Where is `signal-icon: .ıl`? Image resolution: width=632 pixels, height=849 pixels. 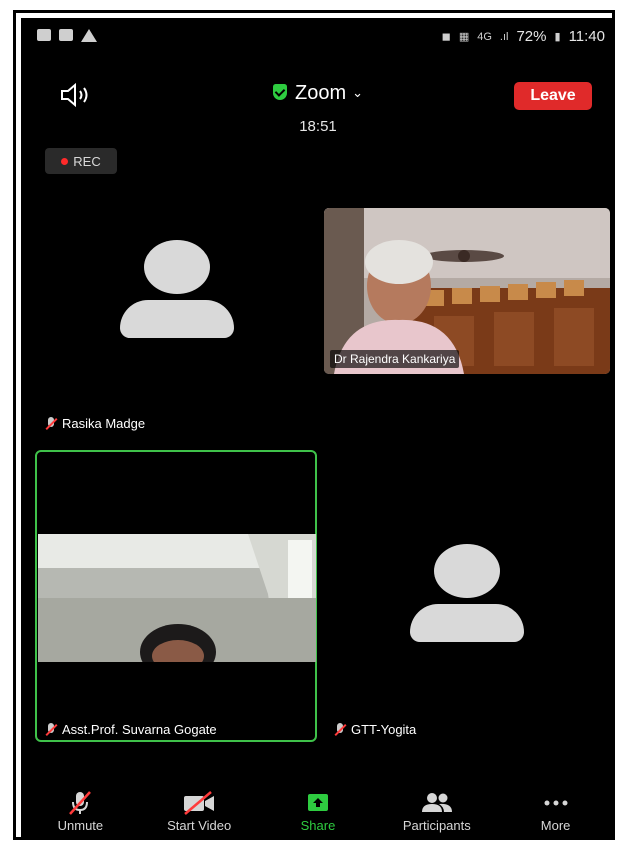
signal-icon: .ıl is located at coordinates (504, 36).